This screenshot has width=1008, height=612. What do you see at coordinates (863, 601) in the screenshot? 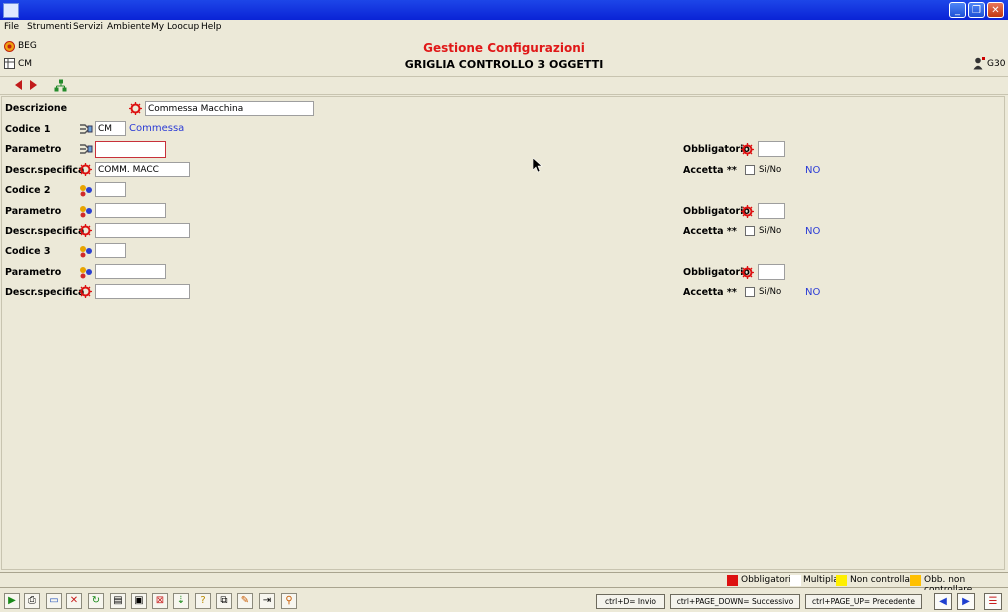
I see `precedente-button: ctrl+PAGE_UP= Precedente` at bounding box center [863, 601].